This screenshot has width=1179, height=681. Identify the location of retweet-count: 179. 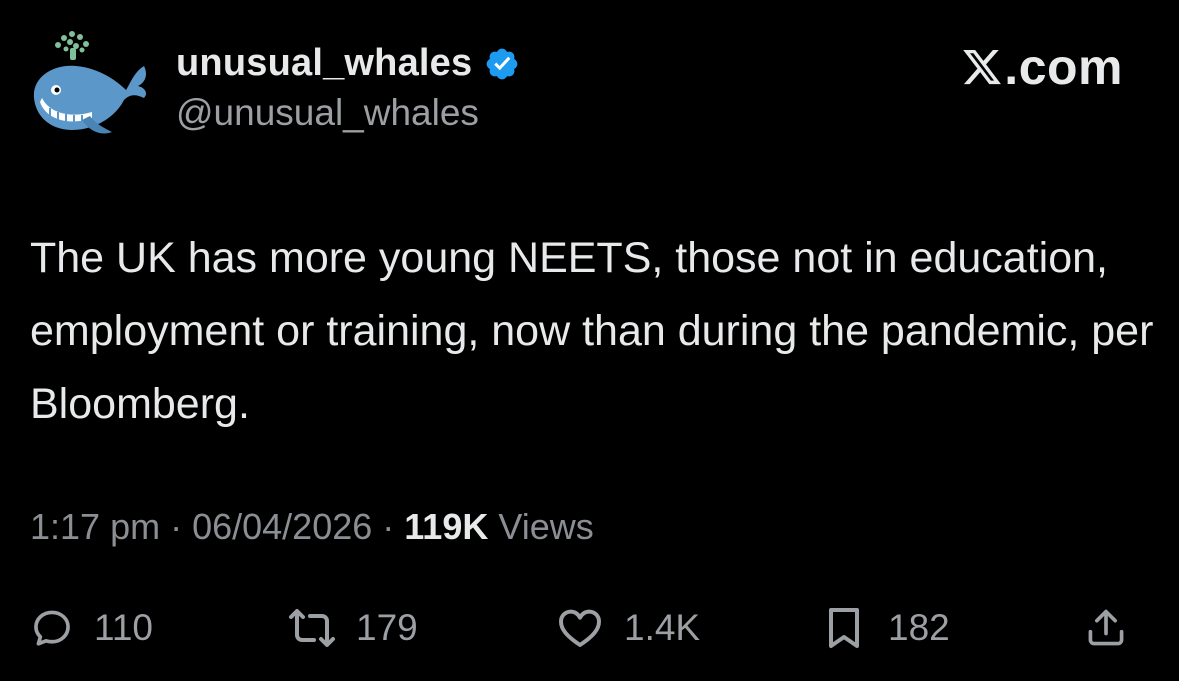
(387, 627).